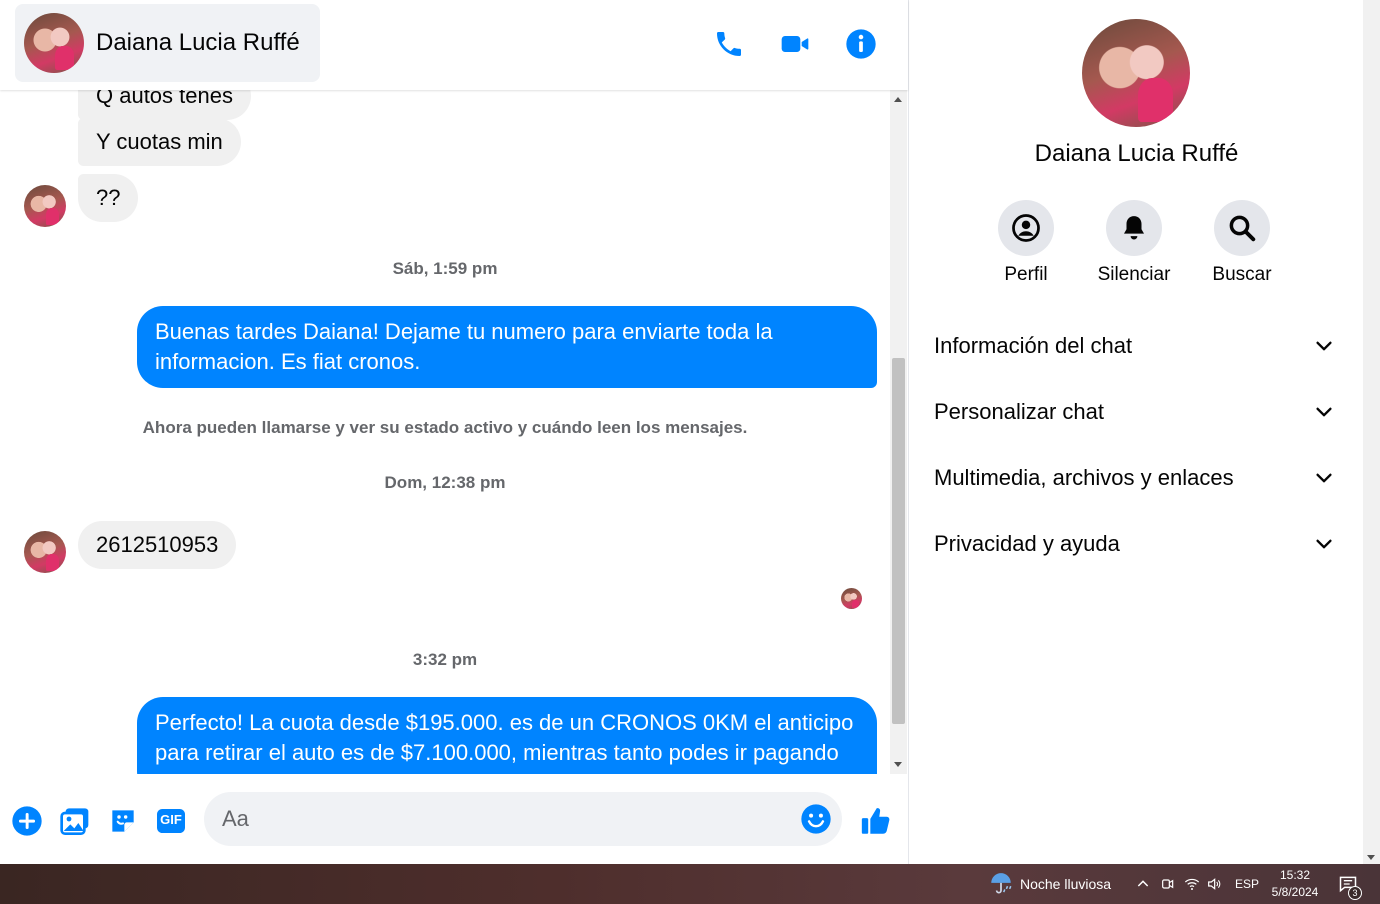 This screenshot has width=1380, height=904. What do you see at coordinates (1136, 73) in the screenshot?
I see `profile-avatar-large` at bounding box center [1136, 73].